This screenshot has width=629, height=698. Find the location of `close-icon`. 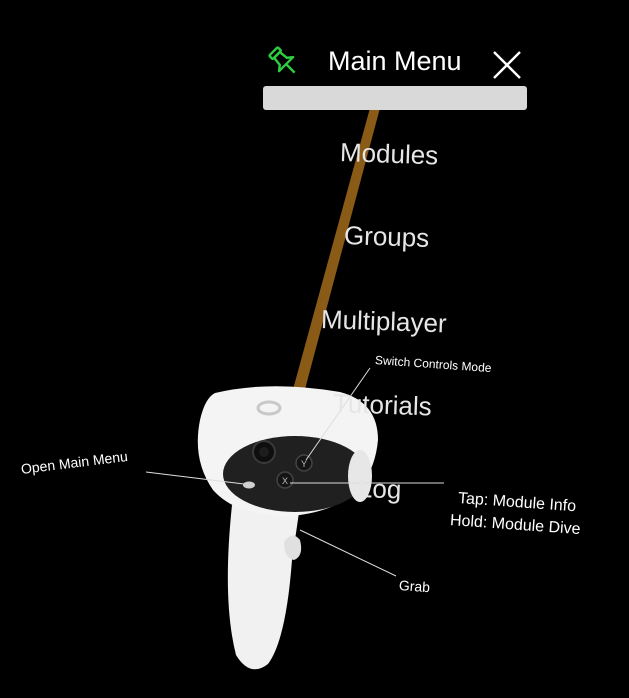

close-icon is located at coordinates (507, 65).